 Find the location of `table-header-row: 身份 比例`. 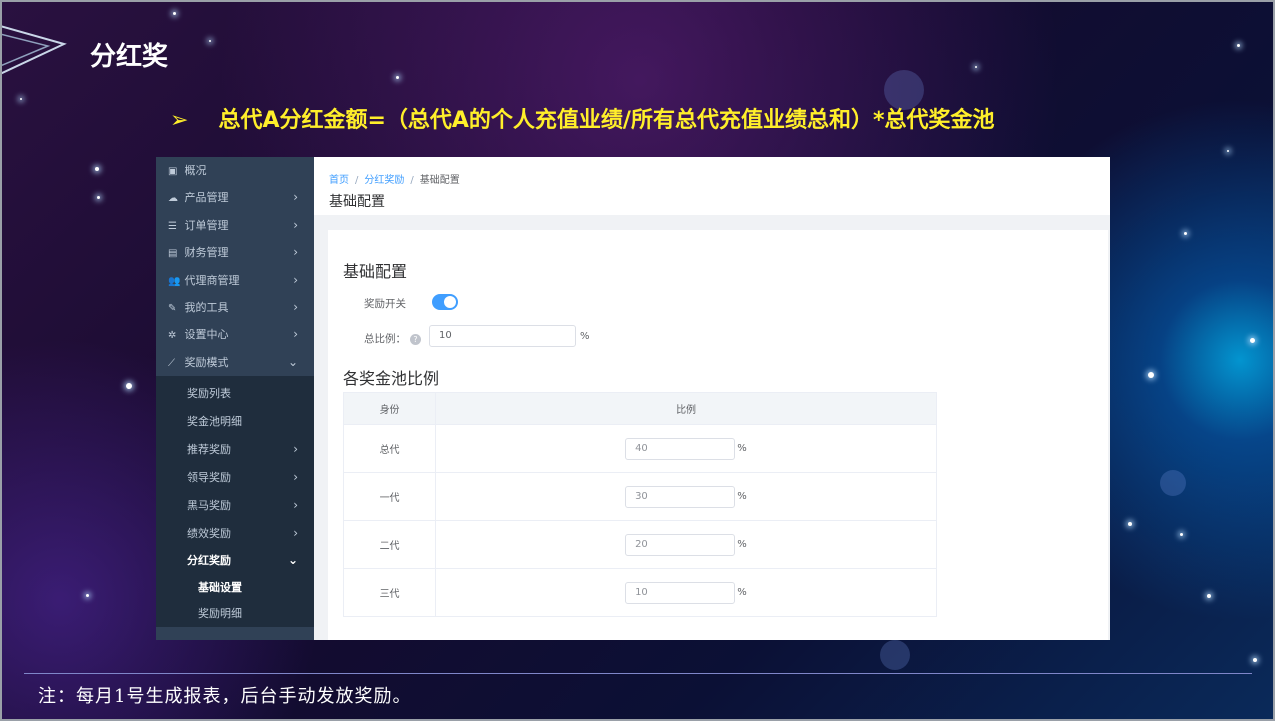

table-header-row: 身份 比例 is located at coordinates (639, 408).